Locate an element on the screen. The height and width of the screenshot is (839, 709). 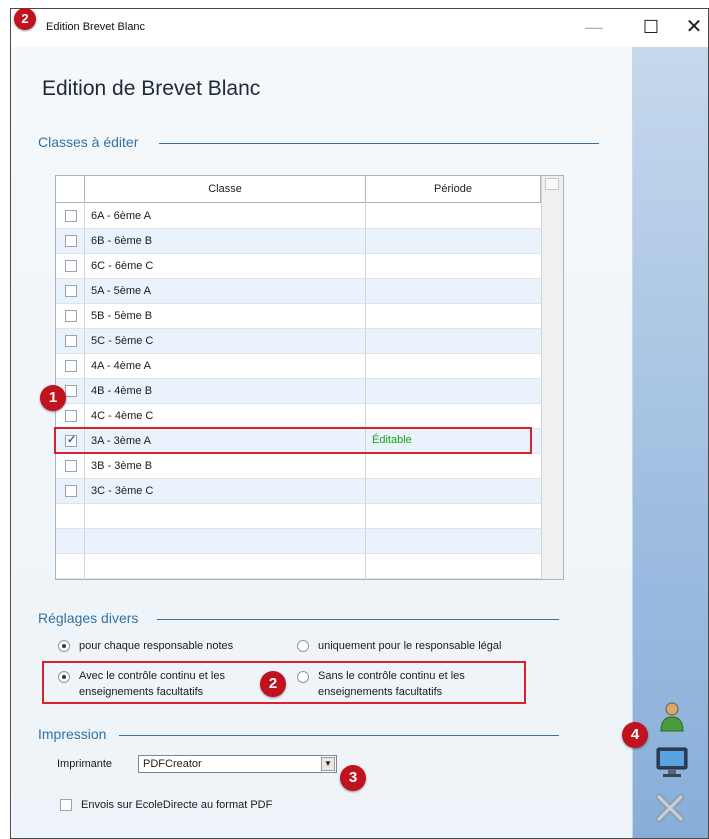
close-x-icon is located at coordinates (670, 808).